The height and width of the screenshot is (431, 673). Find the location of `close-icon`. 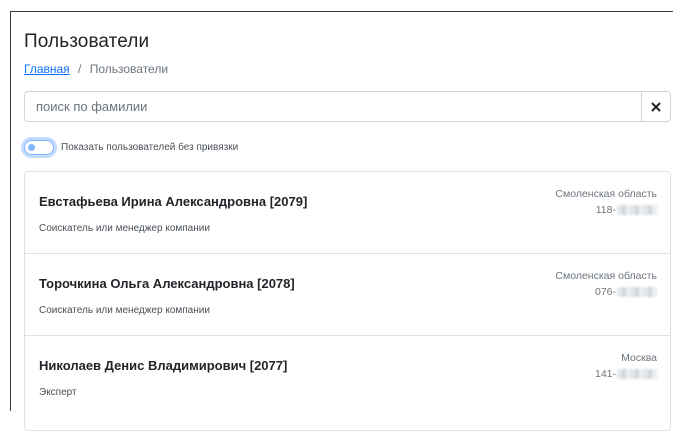

close-icon is located at coordinates (656, 106).